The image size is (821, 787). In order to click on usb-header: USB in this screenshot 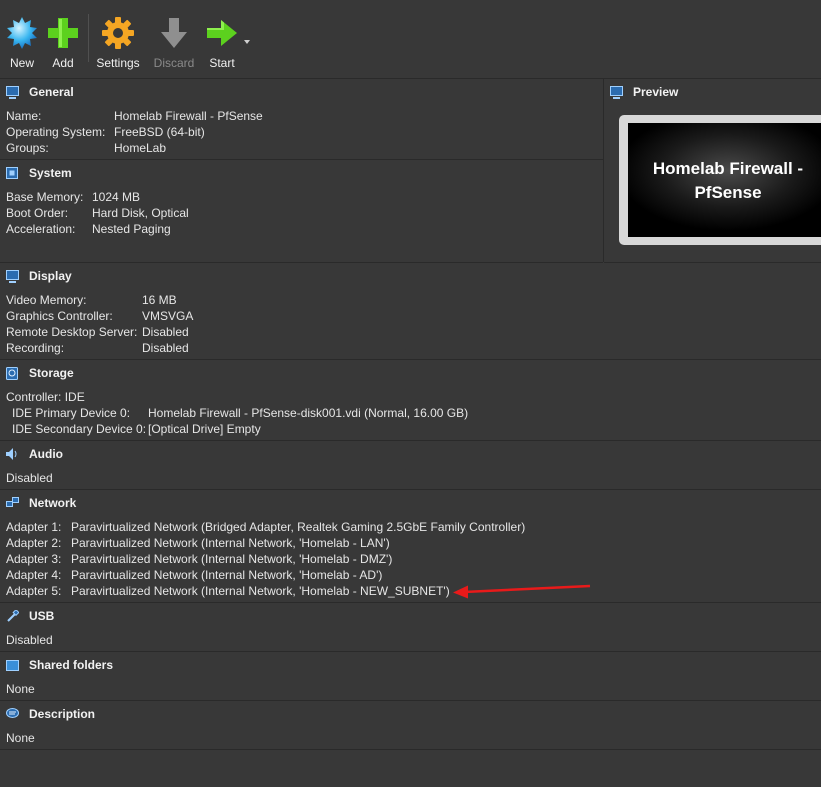, I will do `click(30, 616)`.